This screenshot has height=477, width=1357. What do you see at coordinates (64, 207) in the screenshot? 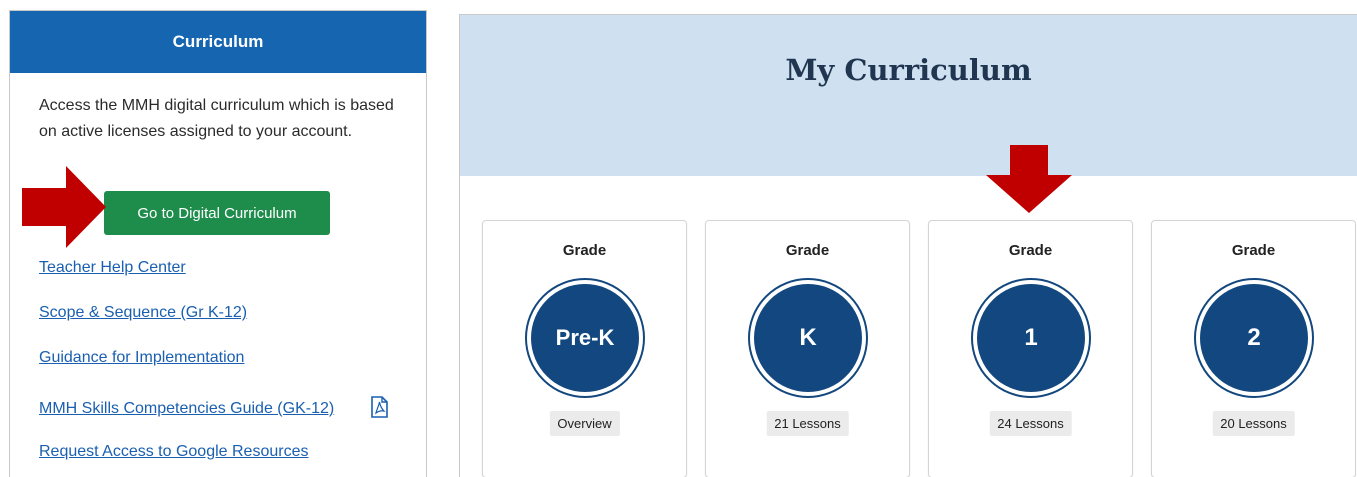
I see `red-arrow-right-icon` at bounding box center [64, 207].